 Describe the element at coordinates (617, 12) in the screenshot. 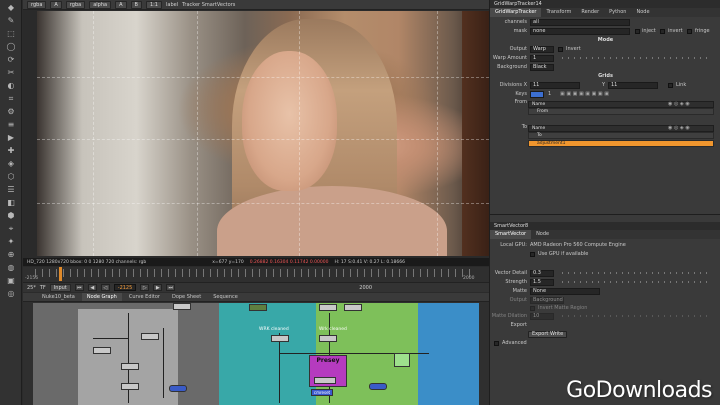

I see `tab-python: Python` at that location.